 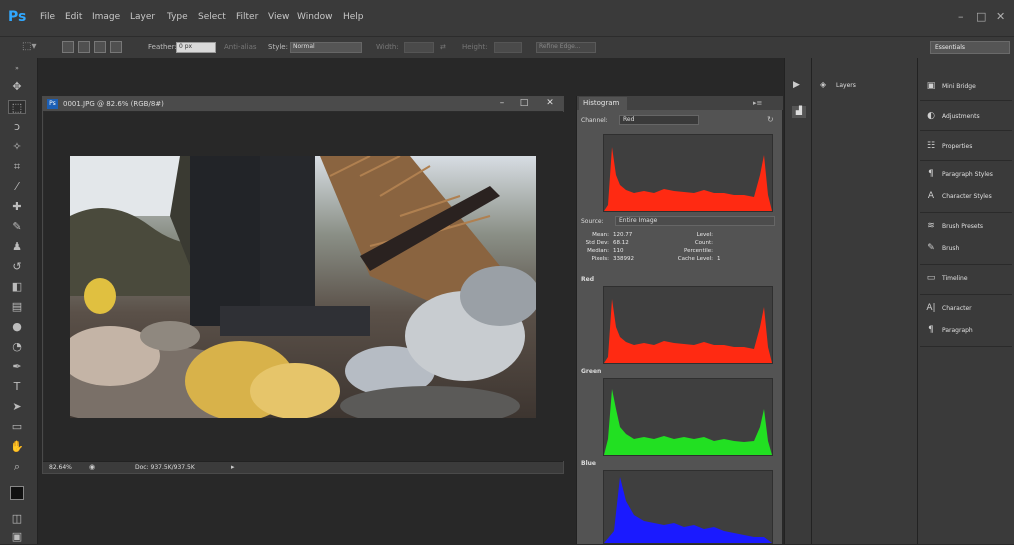 I want to click on play-icon: ▶, so click(x=796, y=85).